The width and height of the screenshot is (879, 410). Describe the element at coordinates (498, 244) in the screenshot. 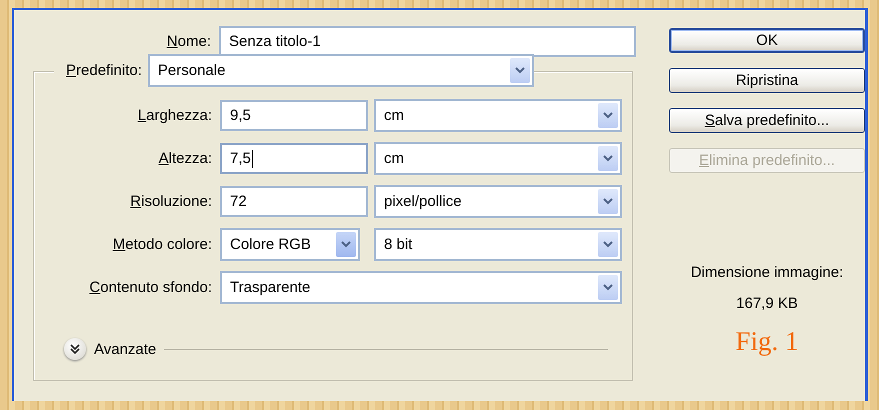

I see `dropdown: 8 bit` at that location.